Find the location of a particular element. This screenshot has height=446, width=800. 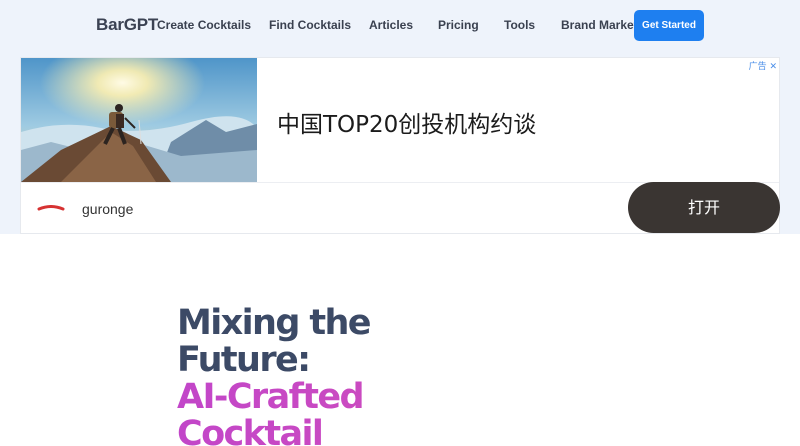

ad-image is located at coordinates (139, 120).